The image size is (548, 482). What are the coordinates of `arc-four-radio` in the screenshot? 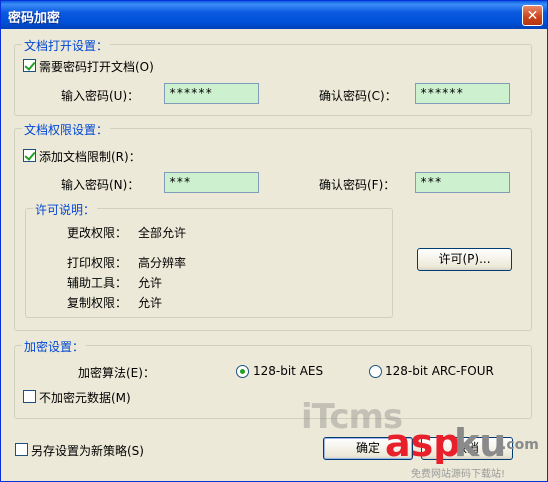 It's located at (375, 371).